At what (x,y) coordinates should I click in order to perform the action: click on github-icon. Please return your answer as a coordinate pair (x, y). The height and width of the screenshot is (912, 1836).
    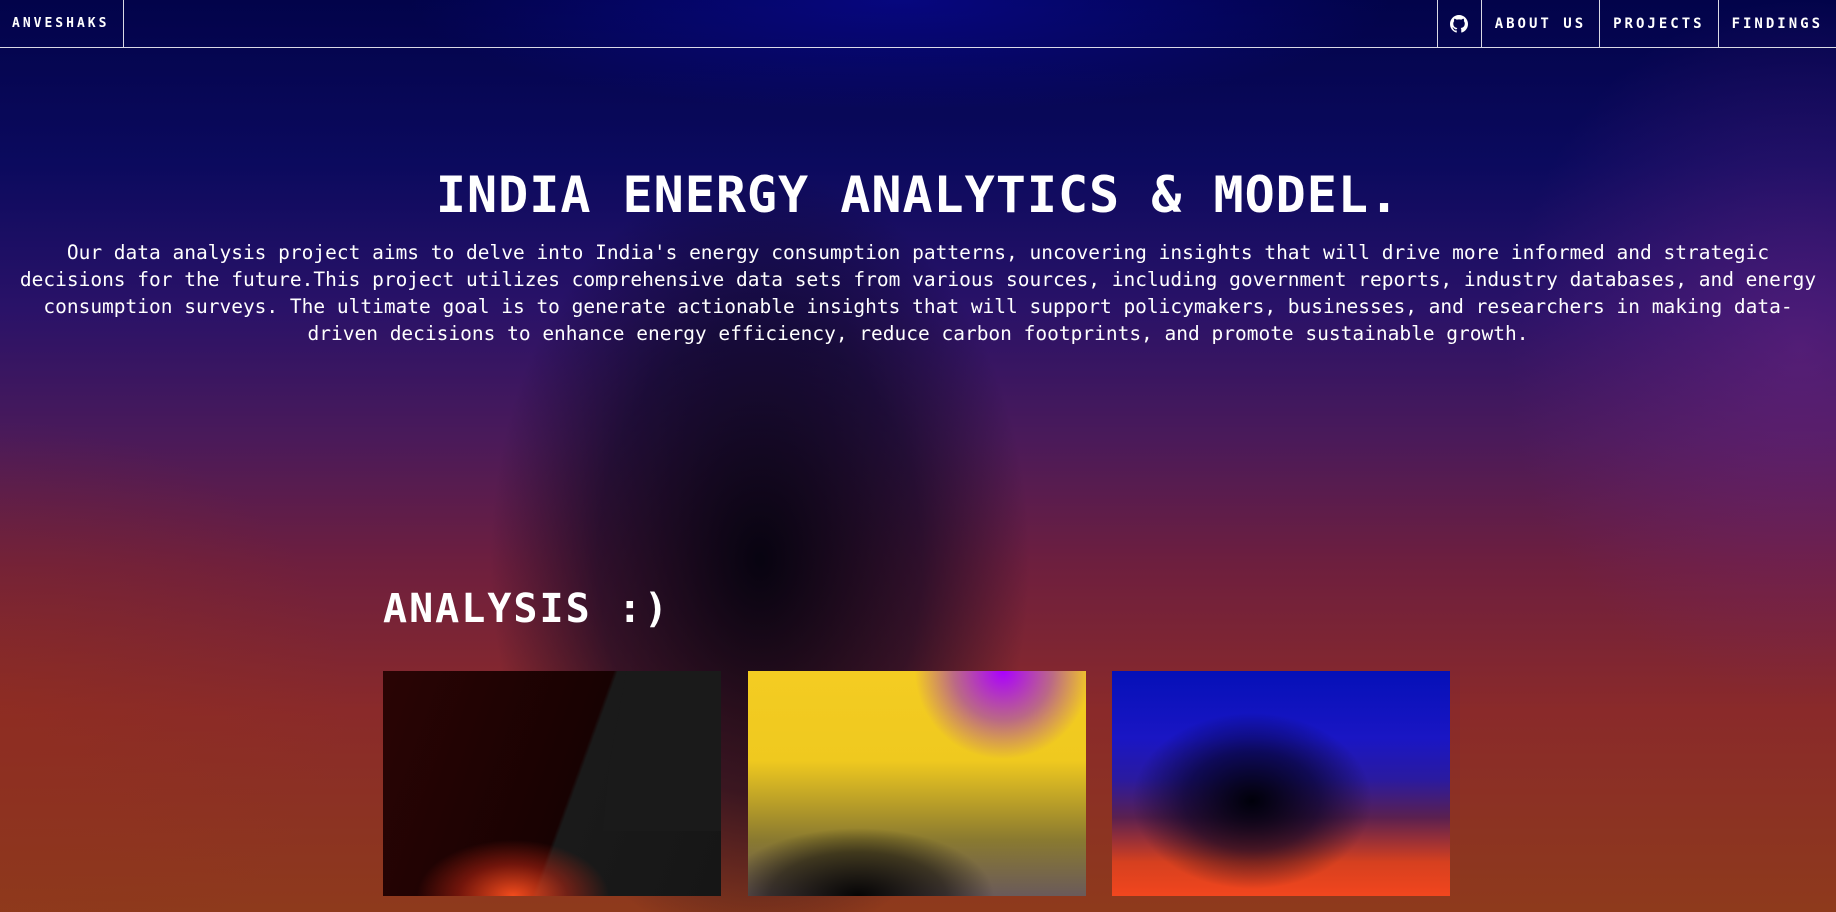
    Looking at the image, I should click on (1459, 23).